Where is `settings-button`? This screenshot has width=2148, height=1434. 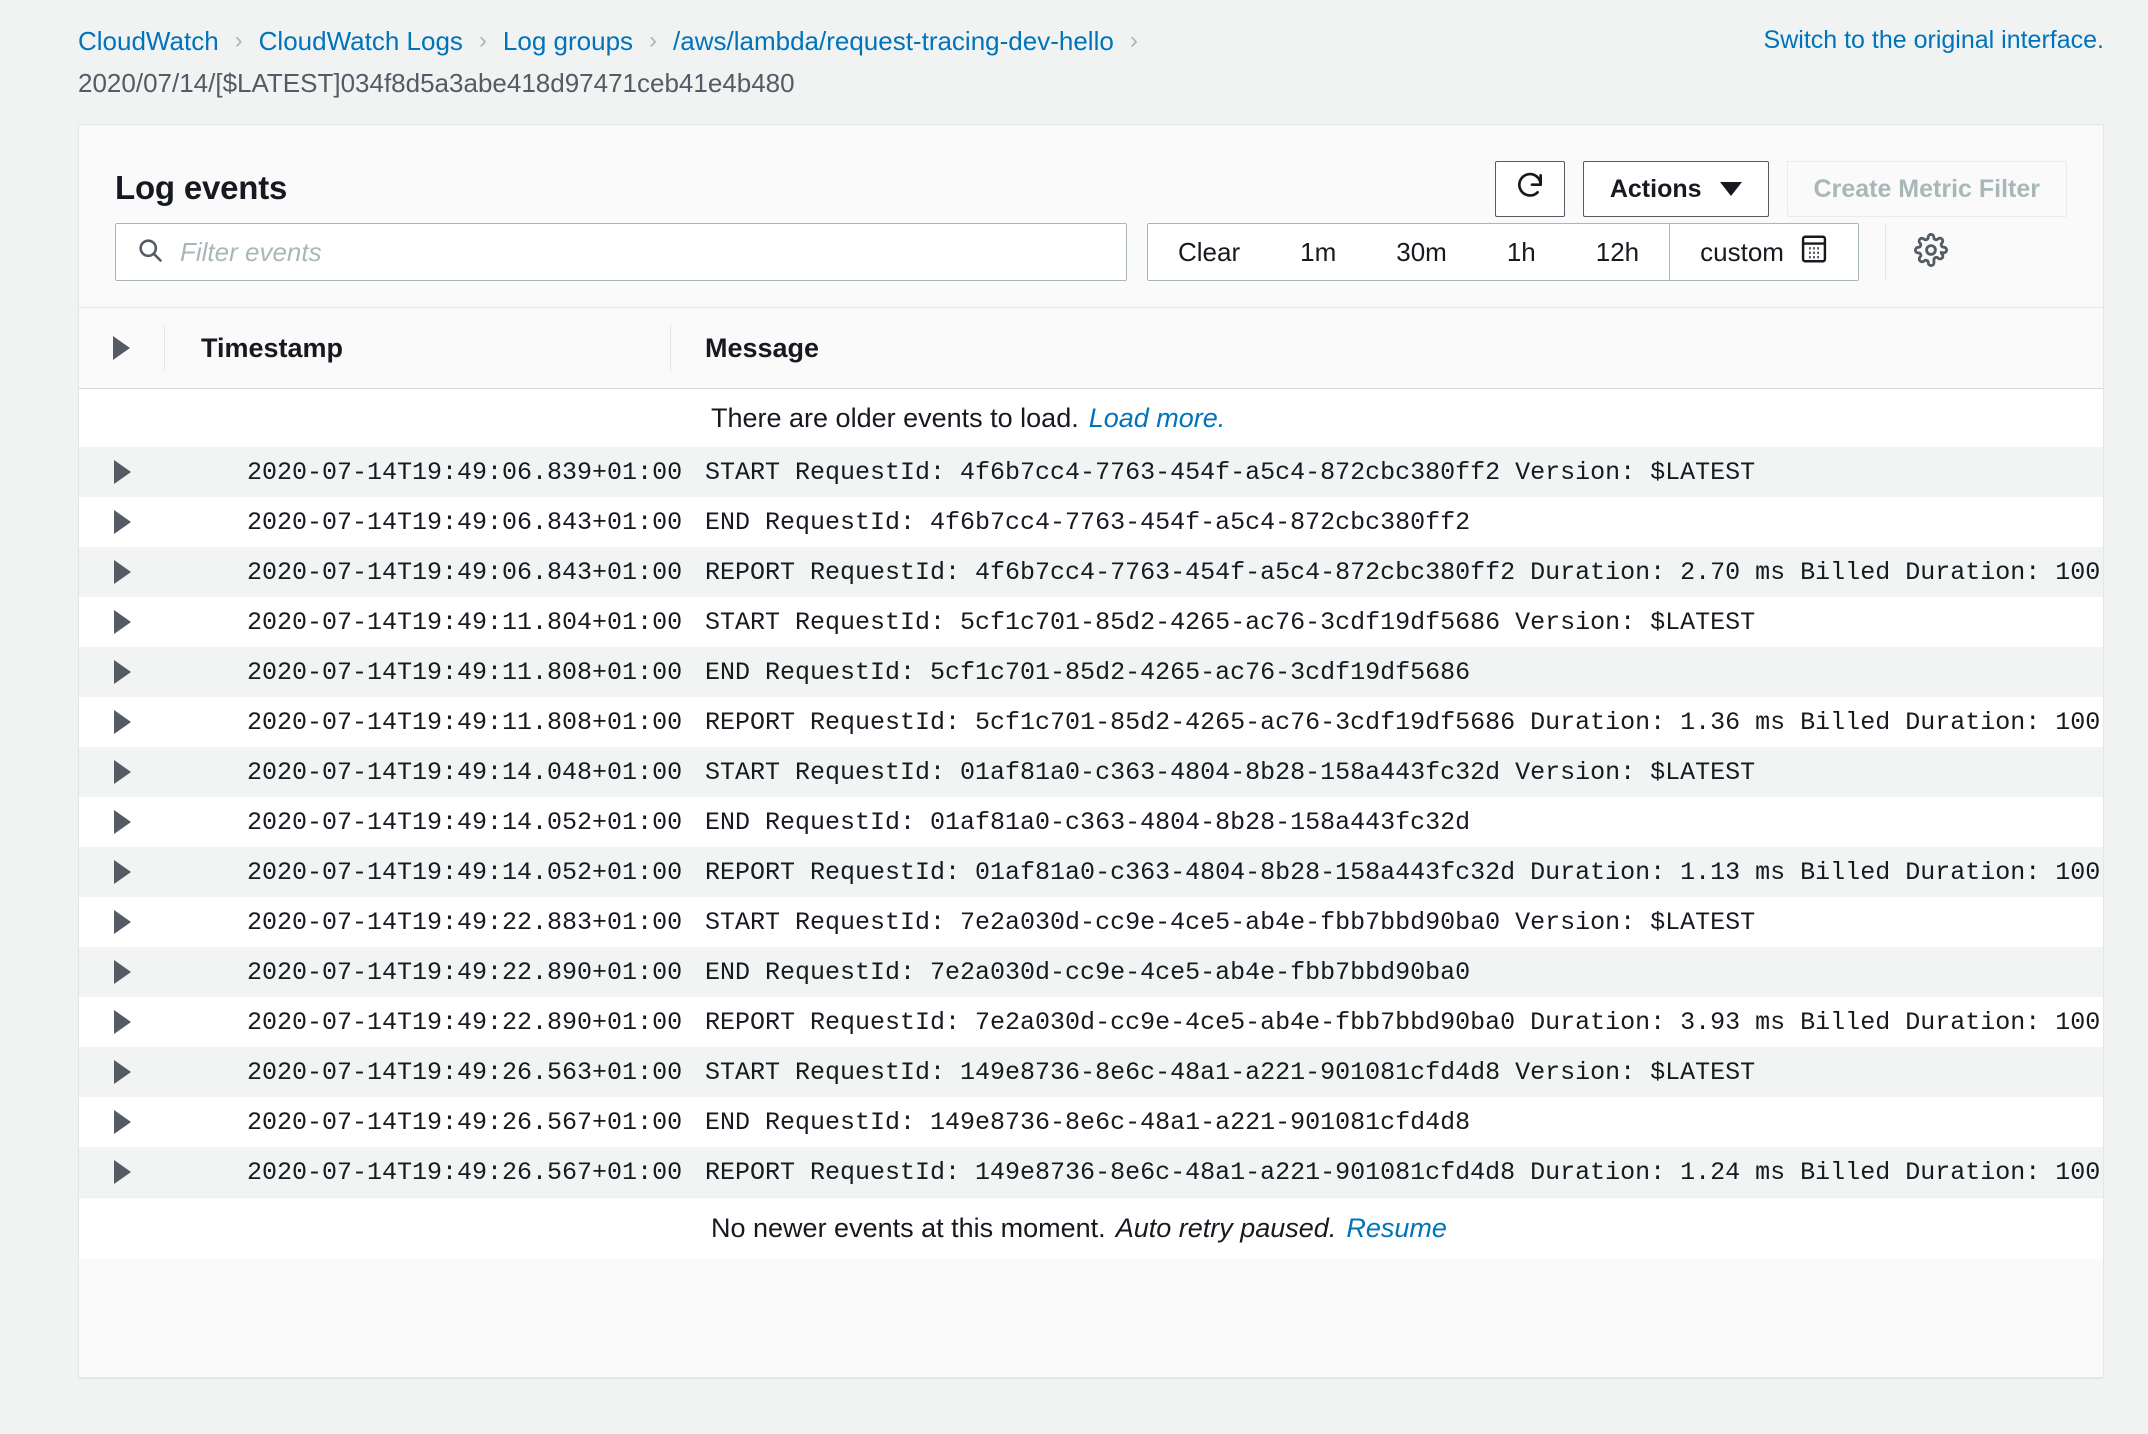 settings-button is located at coordinates (1916, 252).